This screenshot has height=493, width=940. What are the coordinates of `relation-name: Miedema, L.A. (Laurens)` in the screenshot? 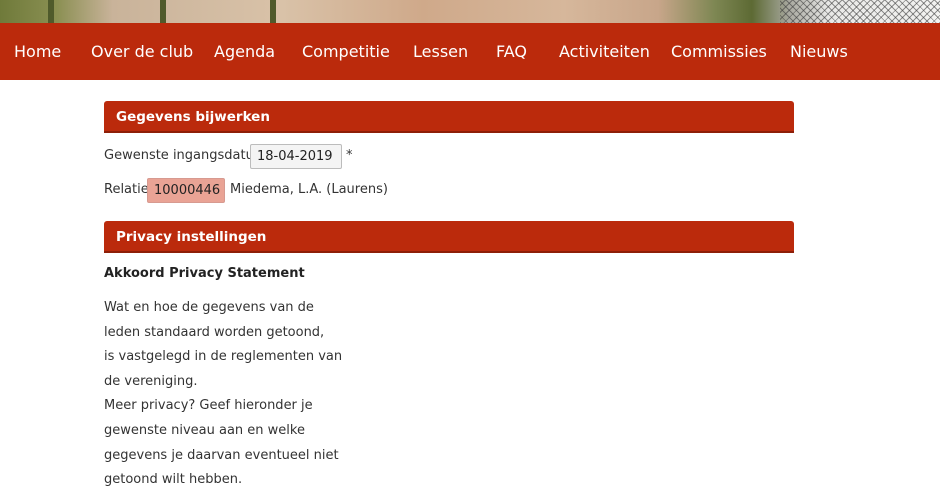 It's located at (309, 189).